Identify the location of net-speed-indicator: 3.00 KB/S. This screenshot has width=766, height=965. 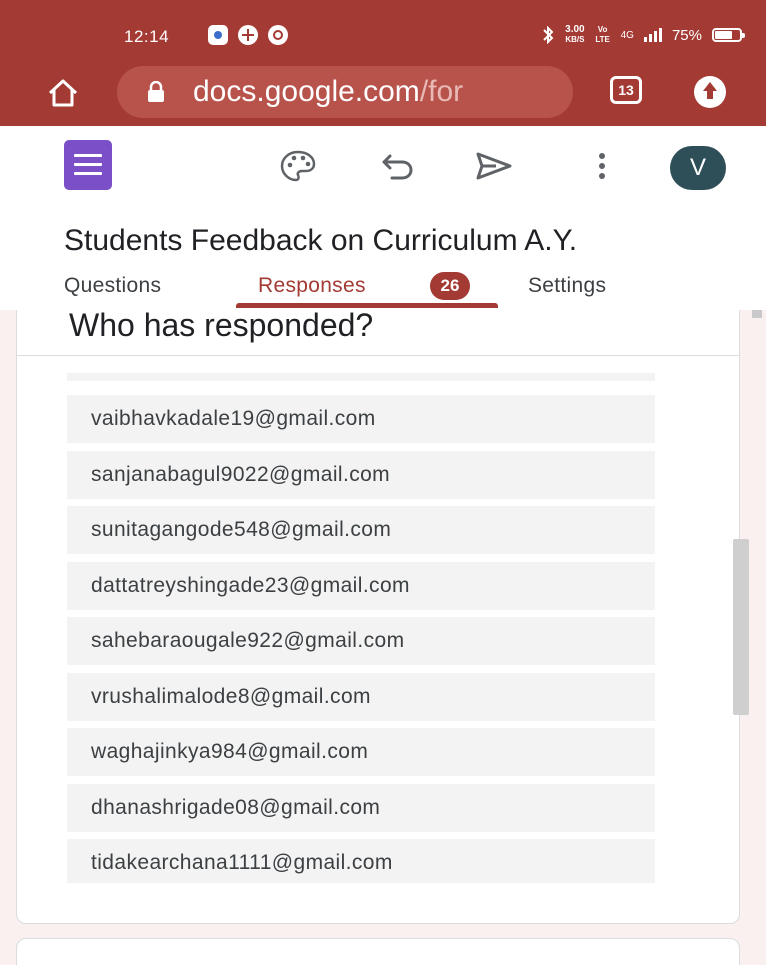
(574, 35).